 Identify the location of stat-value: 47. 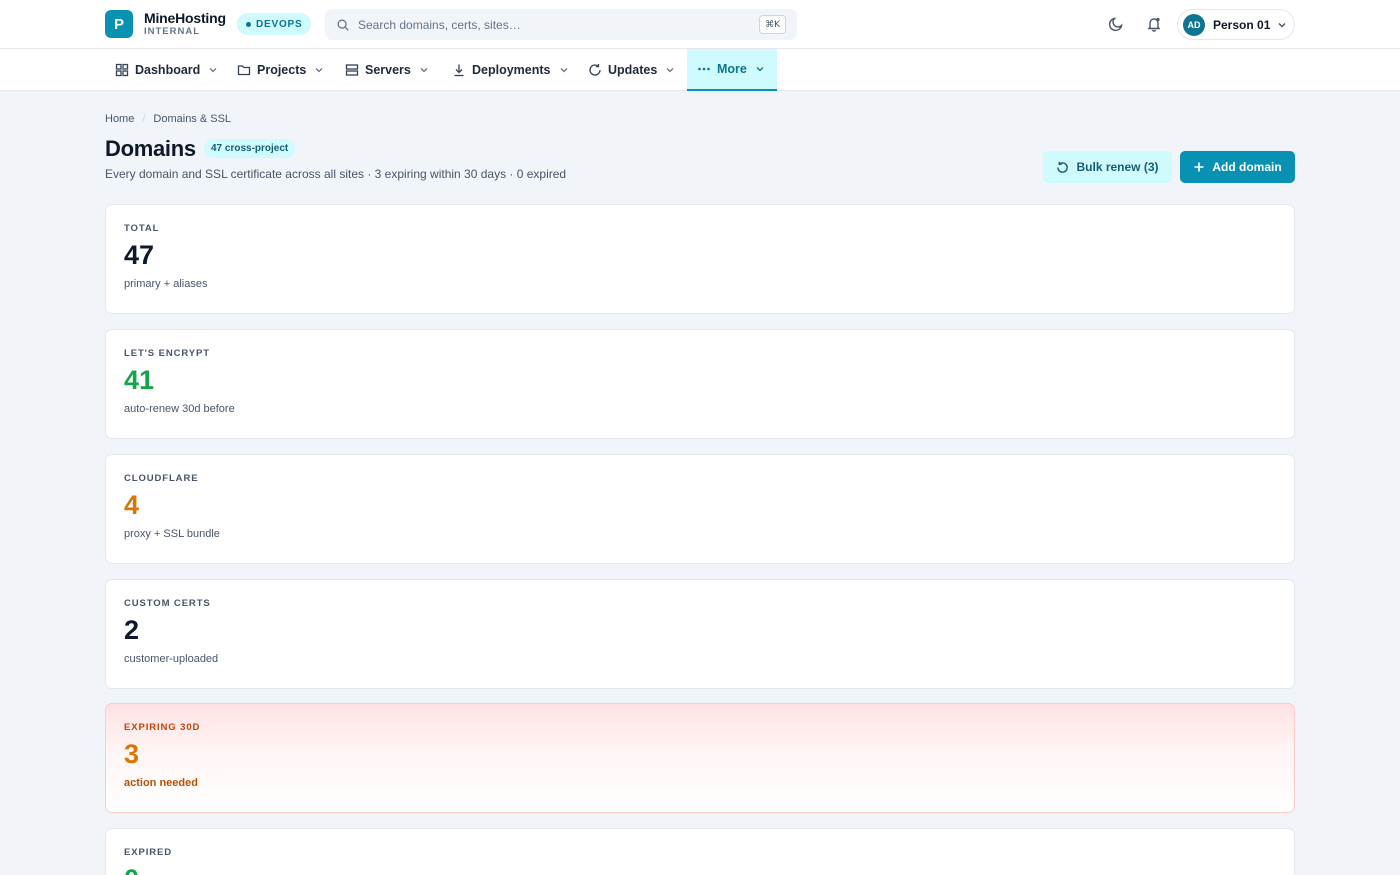
(139, 255).